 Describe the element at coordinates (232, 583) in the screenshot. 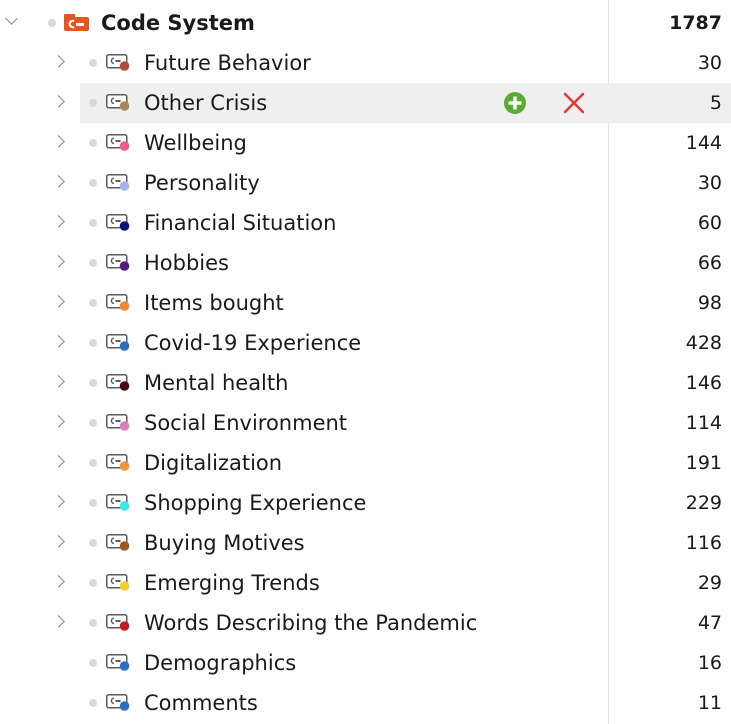

I see `code-label: Emerging Trends` at that location.